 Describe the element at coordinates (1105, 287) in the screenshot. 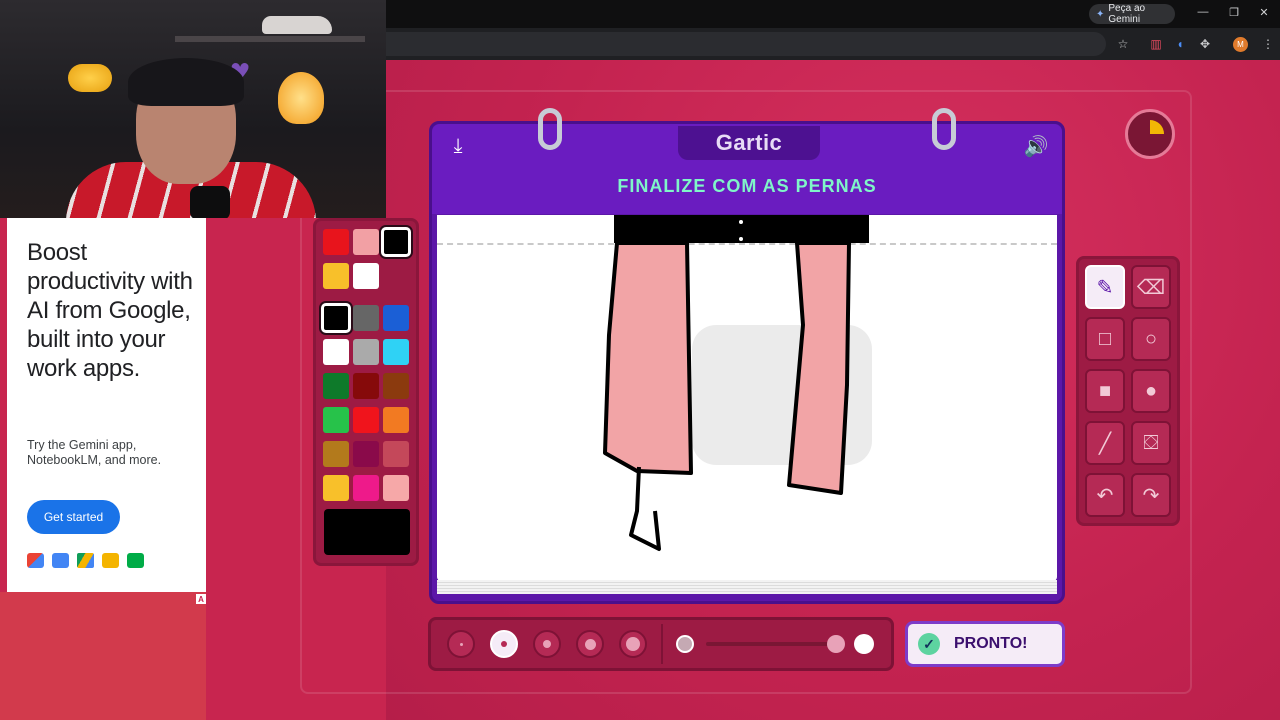

I see `pencil-tool-icon: ✎` at that location.